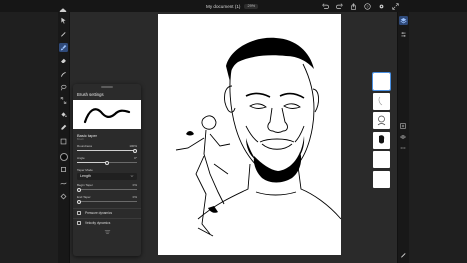 The height and width of the screenshot is (263, 467). I want to click on eye-icon, so click(403, 136).